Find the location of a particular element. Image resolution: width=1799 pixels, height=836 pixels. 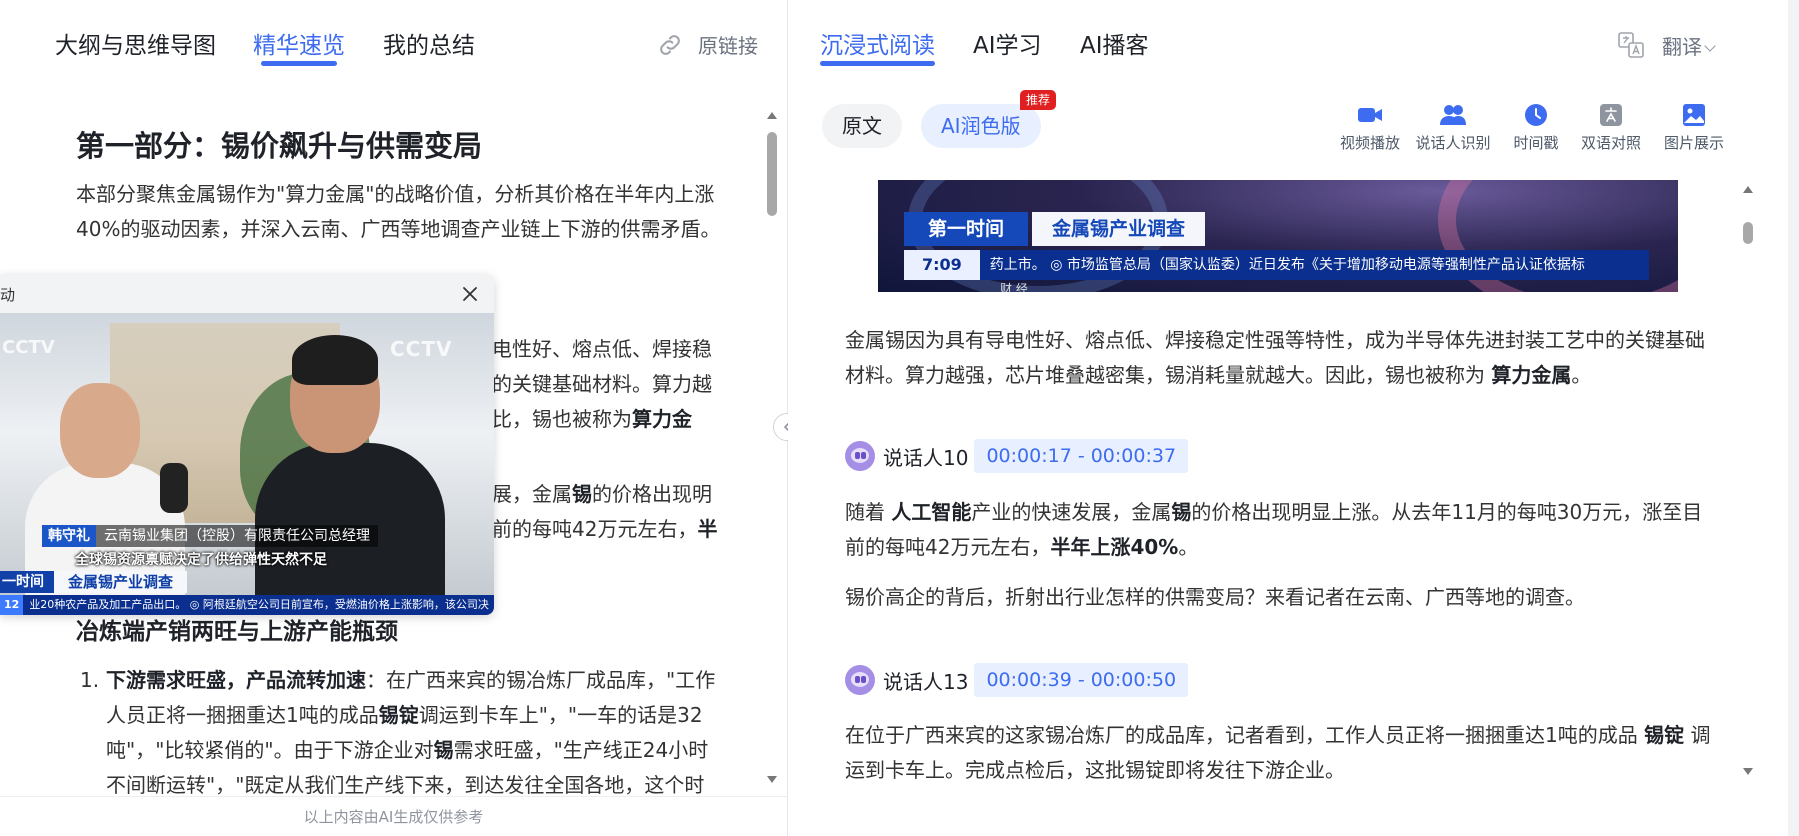

video-player-title: 动 is located at coordinates (8, 295).